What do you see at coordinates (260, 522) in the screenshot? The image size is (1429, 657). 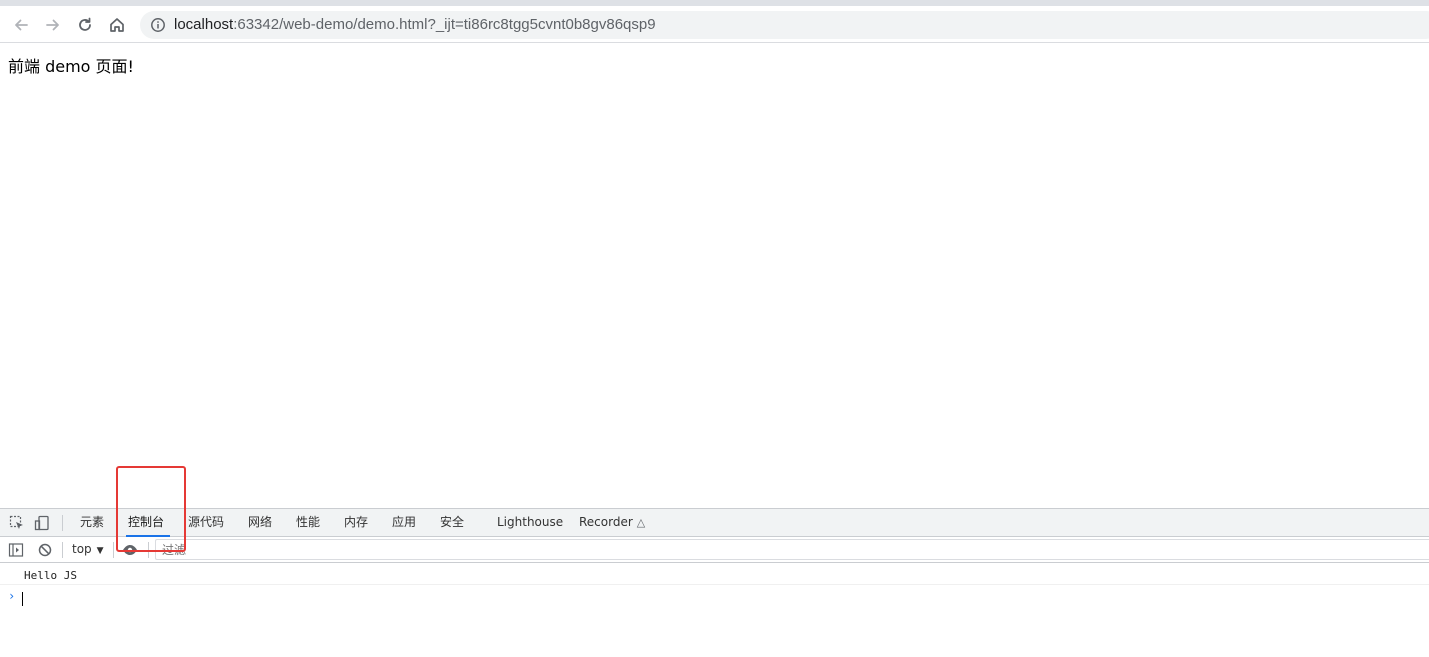 I see `tab-network: 网络` at bounding box center [260, 522].